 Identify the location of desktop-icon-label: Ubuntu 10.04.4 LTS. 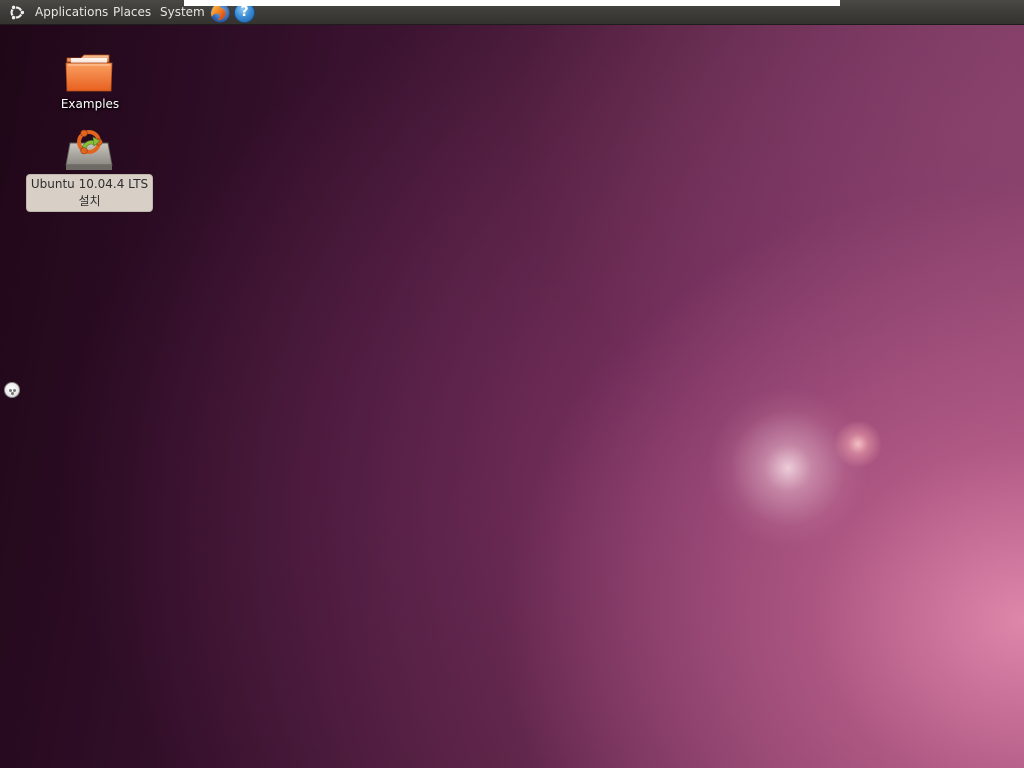
(89, 184).